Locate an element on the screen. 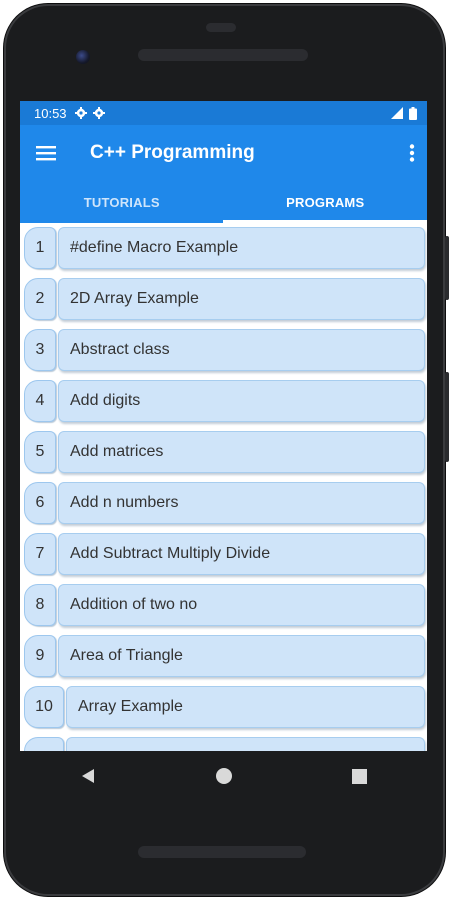  item-number: 3 is located at coordinates (40, 350).